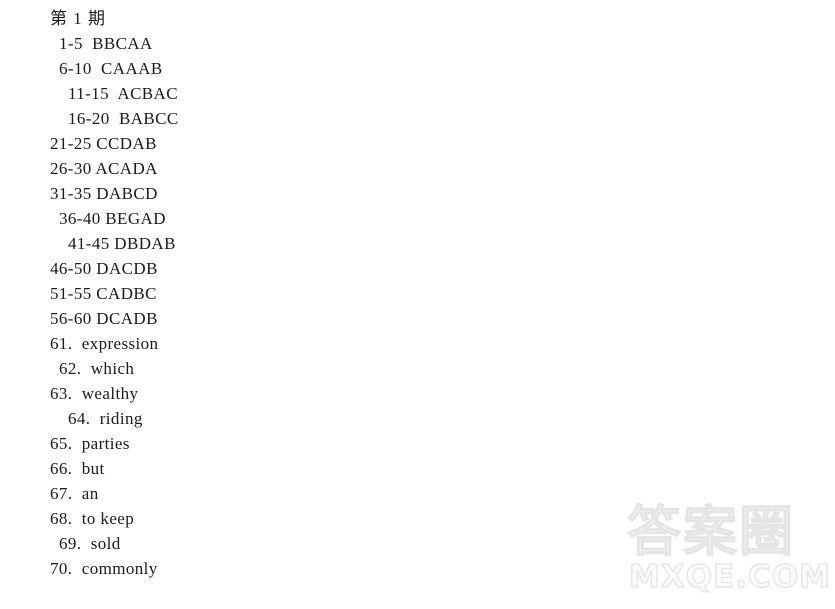  What do you see at coordinates (123, 118) in the screenshot?
I see `answer-range-line: 16-20 BABCC` at bounding box center [123, 118].